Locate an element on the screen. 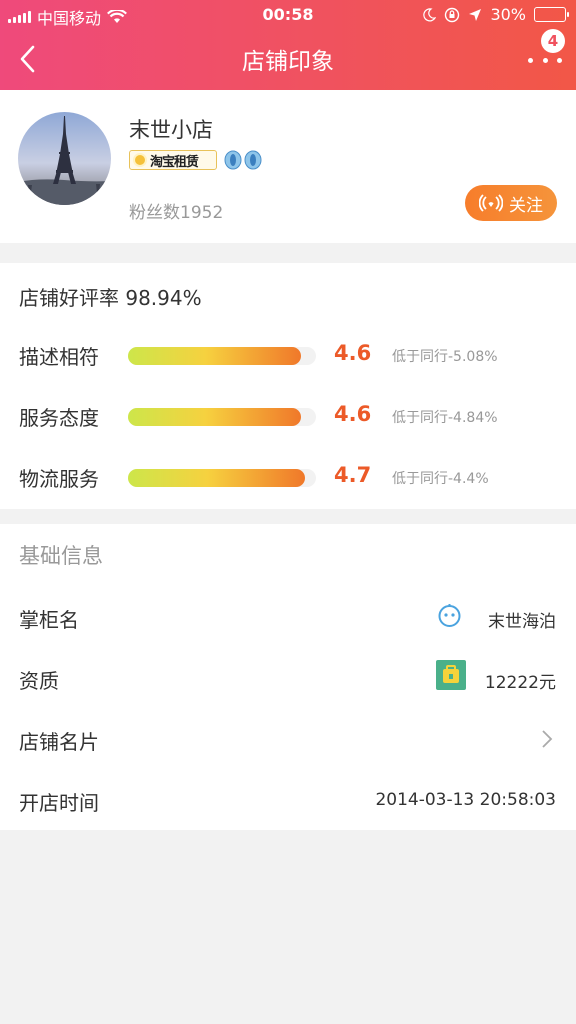 This screenshot has height=1024, width=576. good-rate-label: 店铺好评率 is located at coordinates (69, 298).